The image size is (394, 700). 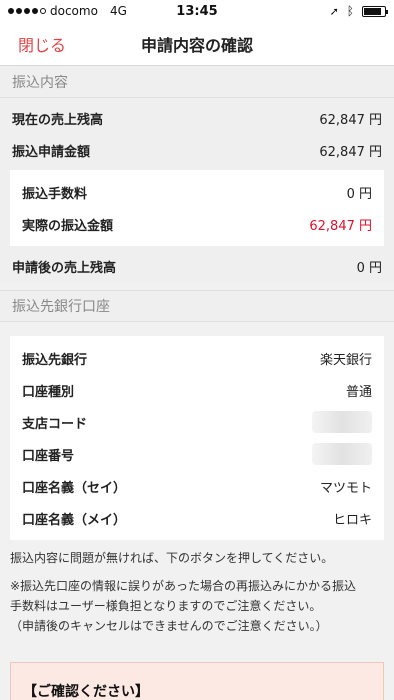 What do you see at coordinates (197, 486) in the screenshot?
I see `account-name-sei-row: 口座名義（セイ） マツモト` at bounding box center [197, 486].